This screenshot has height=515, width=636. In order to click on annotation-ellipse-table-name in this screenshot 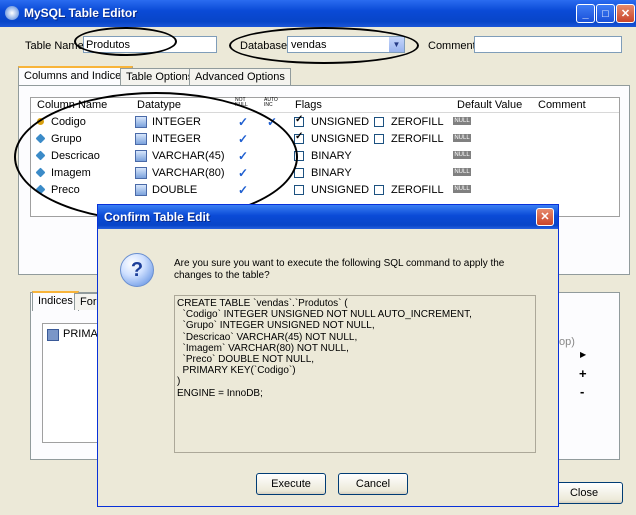, I will do `click(125, 41)`.